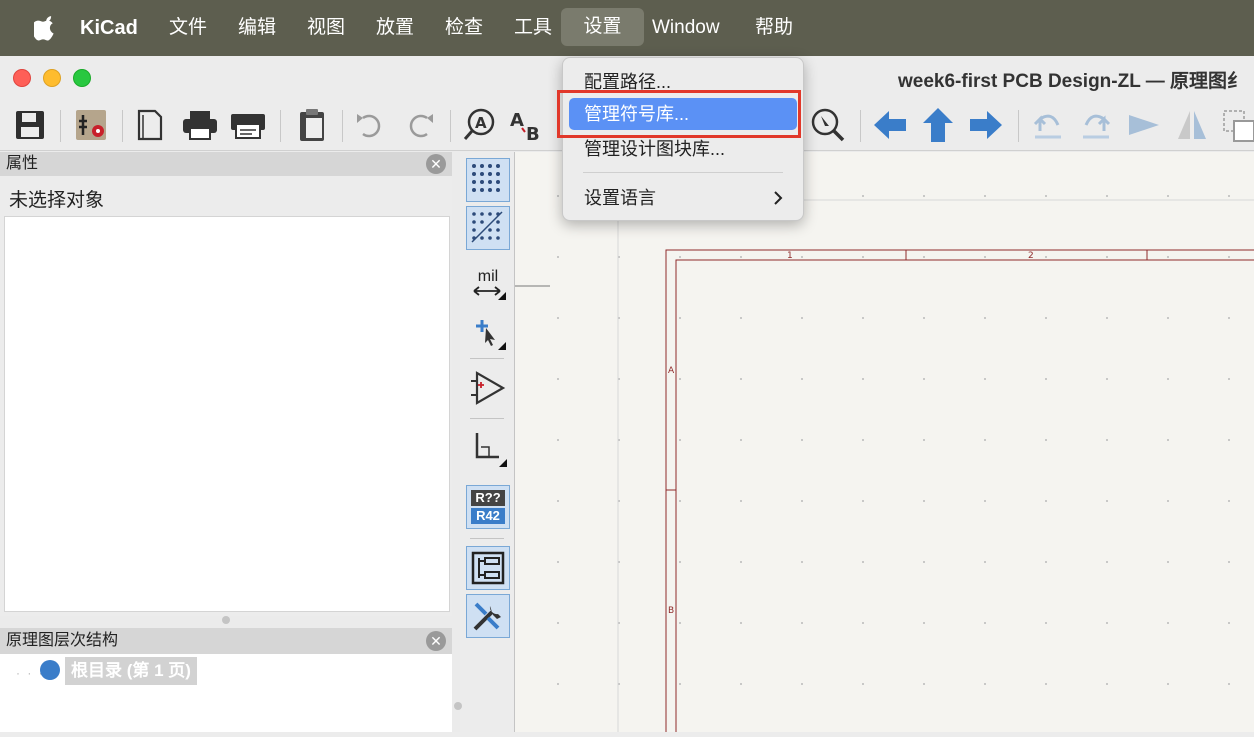  Describe the element at coordinates (828, 125) in the screenshot. I see `zoom-selection-icon` at that location.